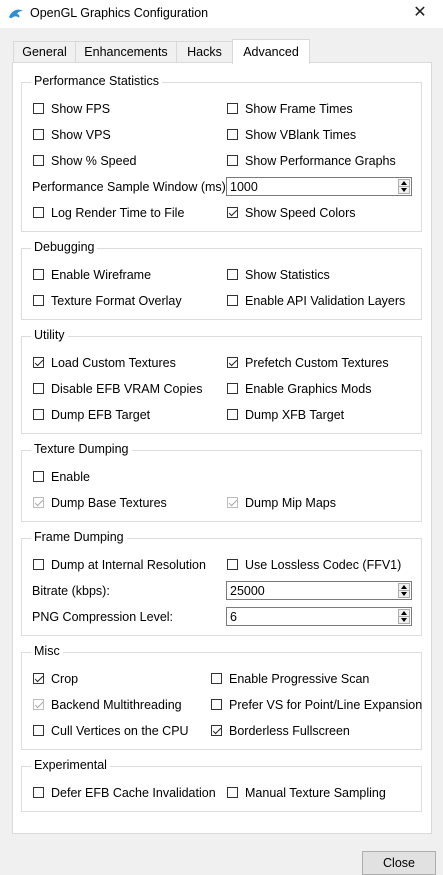 Image resolution: width=443 pixels, height=875 pixels. I want to click on tab-general: General, so click(44, 51).